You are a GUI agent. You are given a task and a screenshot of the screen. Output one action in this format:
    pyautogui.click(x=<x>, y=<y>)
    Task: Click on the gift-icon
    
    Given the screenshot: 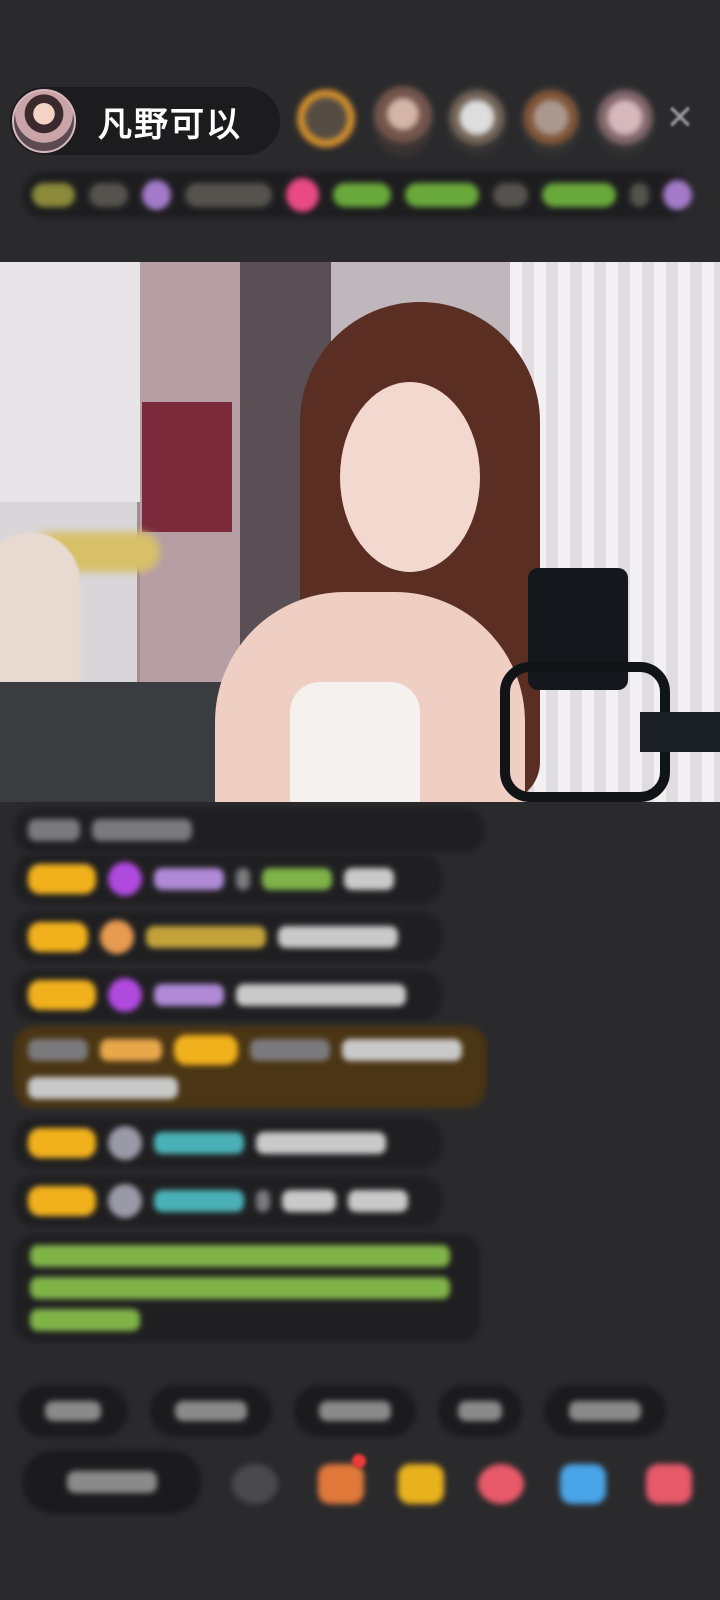 What is the action you would take?
    pyautogui.click(x=669, y=1484)
    